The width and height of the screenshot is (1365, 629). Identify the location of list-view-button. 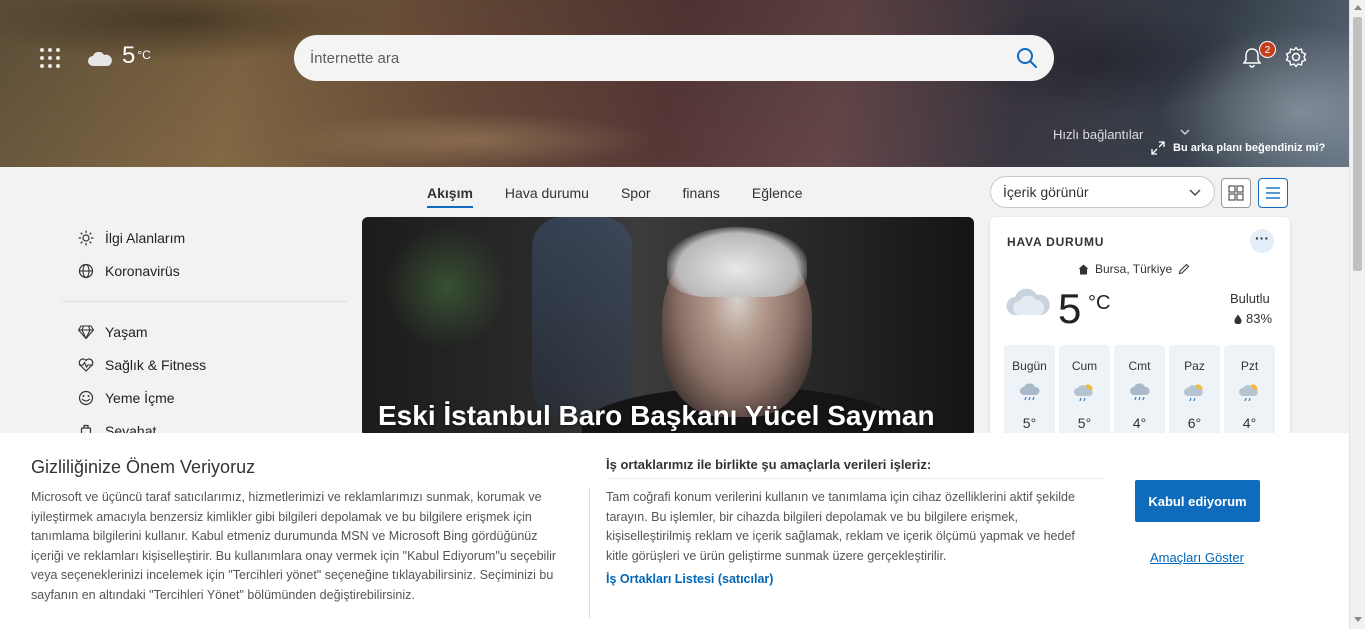
(1273, 193).